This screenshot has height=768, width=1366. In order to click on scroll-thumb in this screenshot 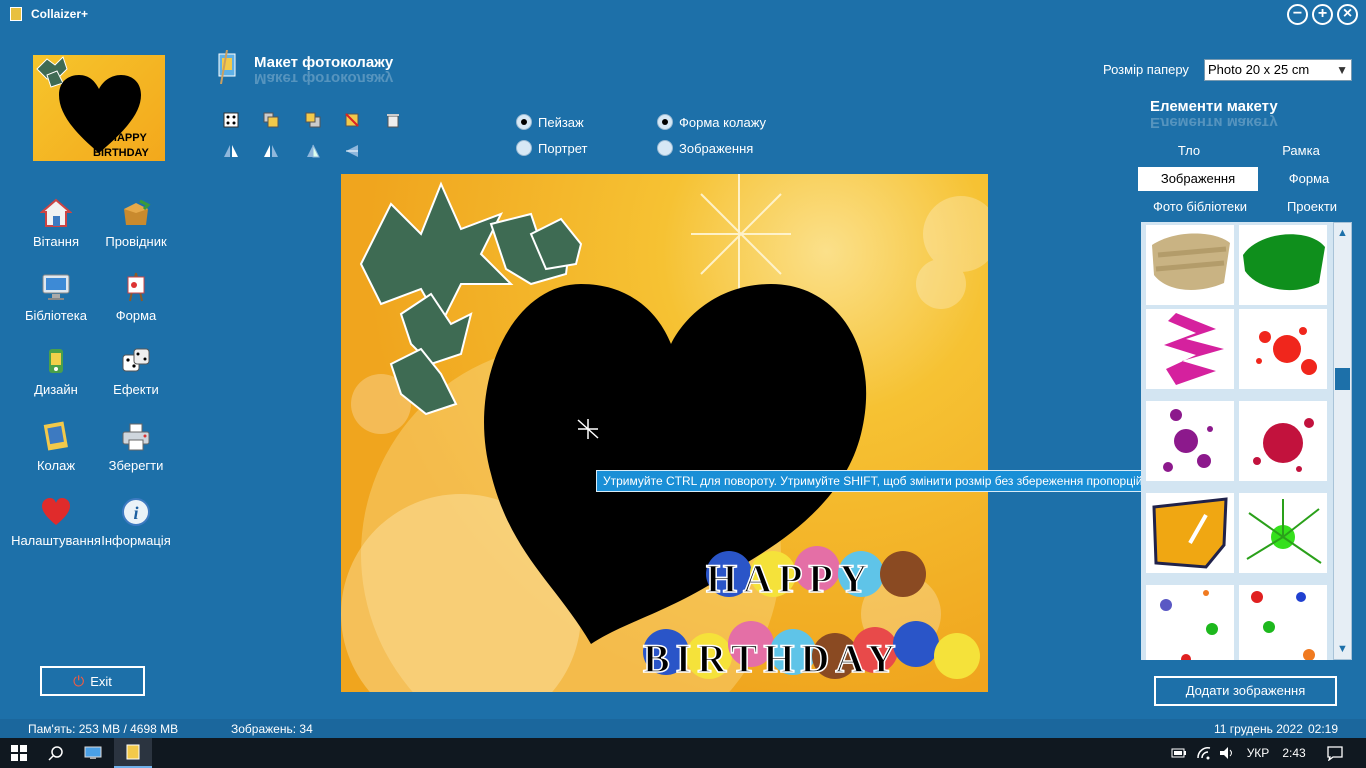, I will do `click(1342, 379)`.